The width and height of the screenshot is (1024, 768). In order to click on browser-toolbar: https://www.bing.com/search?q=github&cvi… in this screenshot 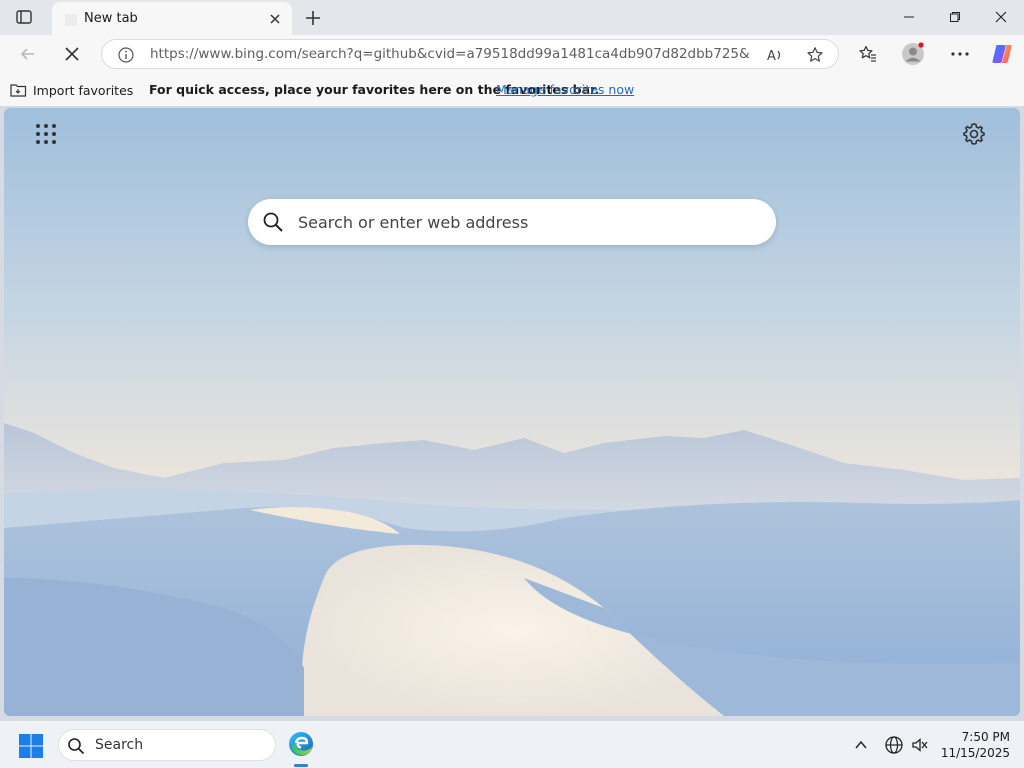, I will do `click(512, 54)`.